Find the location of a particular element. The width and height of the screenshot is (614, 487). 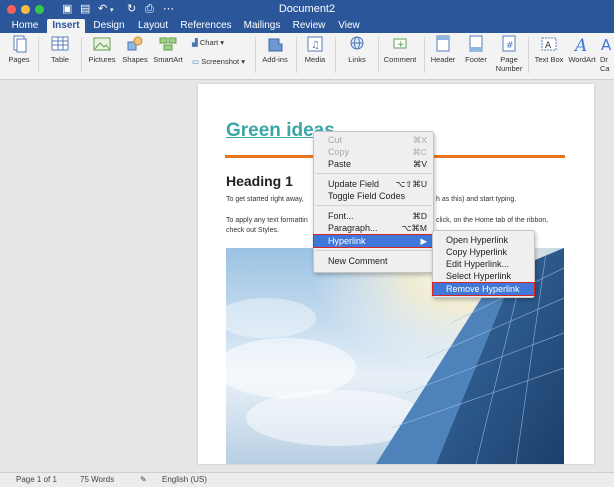

smartart-button: SmartArt is located at coordinates (168, 49).